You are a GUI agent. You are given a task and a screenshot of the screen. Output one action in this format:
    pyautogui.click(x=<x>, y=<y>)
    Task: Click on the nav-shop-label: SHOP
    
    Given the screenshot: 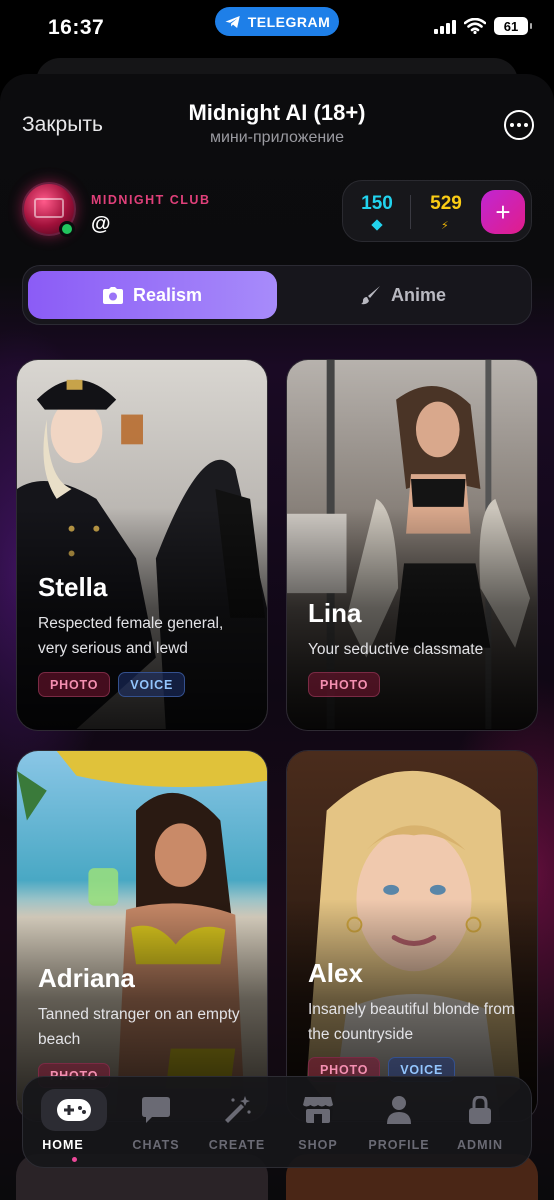 What is the action you would take?
    pyautogui.click(x=318, y=1145)
    